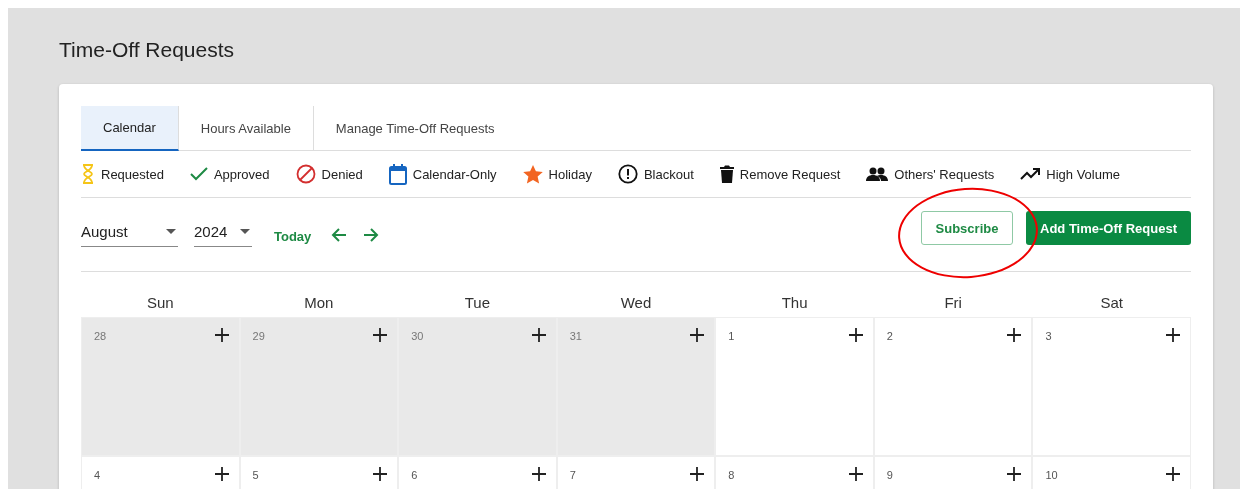 The image size is (1255, 489). What do you see at coordinates (570, 174) in the screenshot?
I see `legend-label: Holiday` at bounding box center [570, 174].